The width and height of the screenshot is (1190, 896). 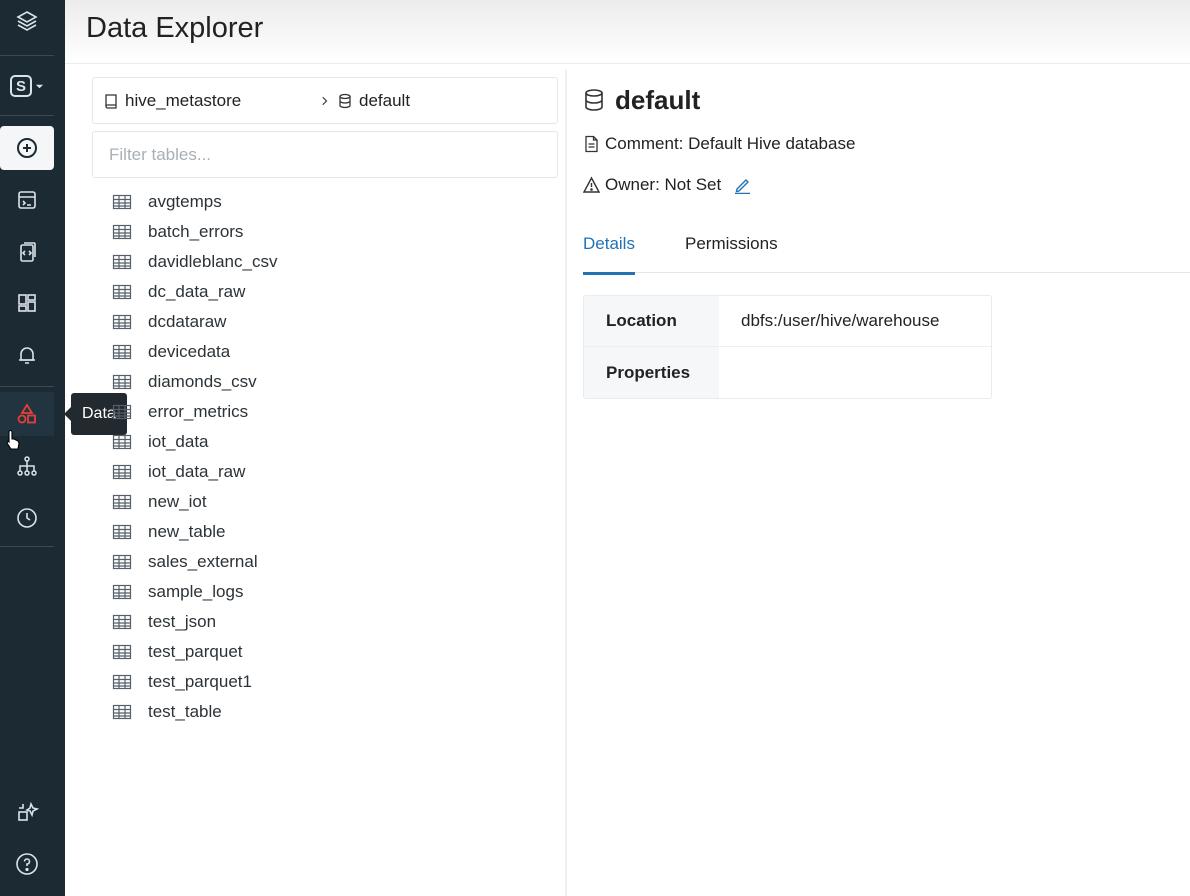 I want to click on table-row: dc_data_raw, so click(x=325, y=292).